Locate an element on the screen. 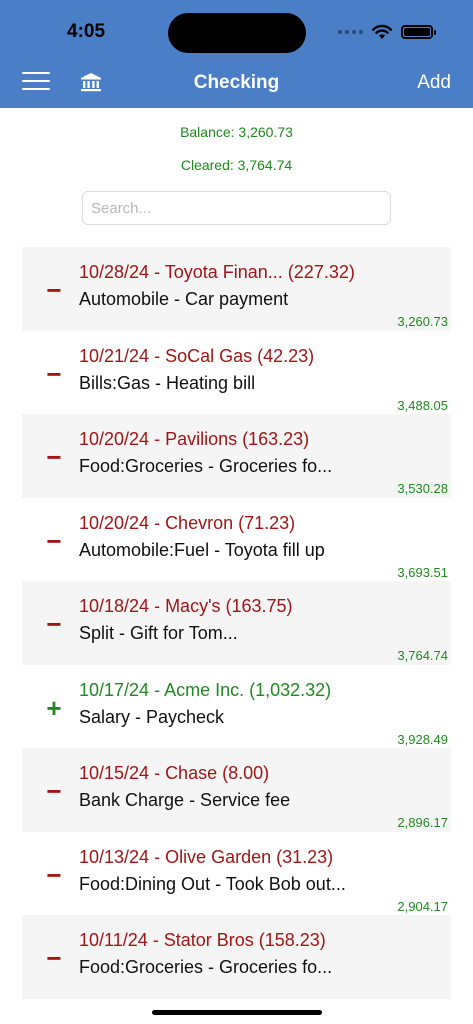 This screenshot has width=473, height=1024. cellular-signal-icon is located at coordinates (350, 32).